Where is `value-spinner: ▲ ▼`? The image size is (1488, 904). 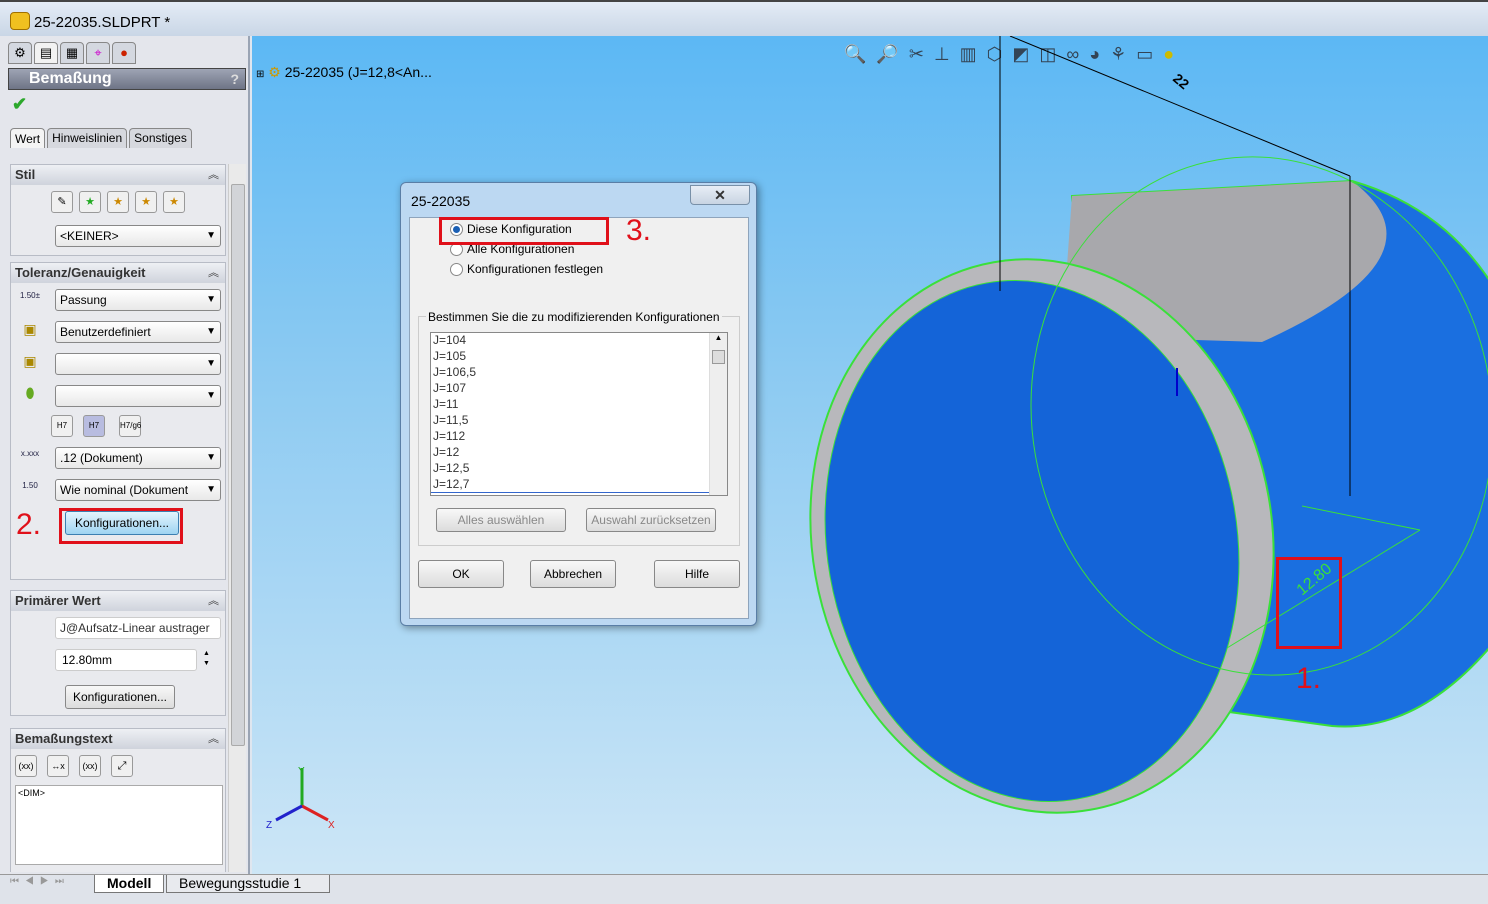
value-spinner: ▲ ▼ is located at coordinates (206, 659).